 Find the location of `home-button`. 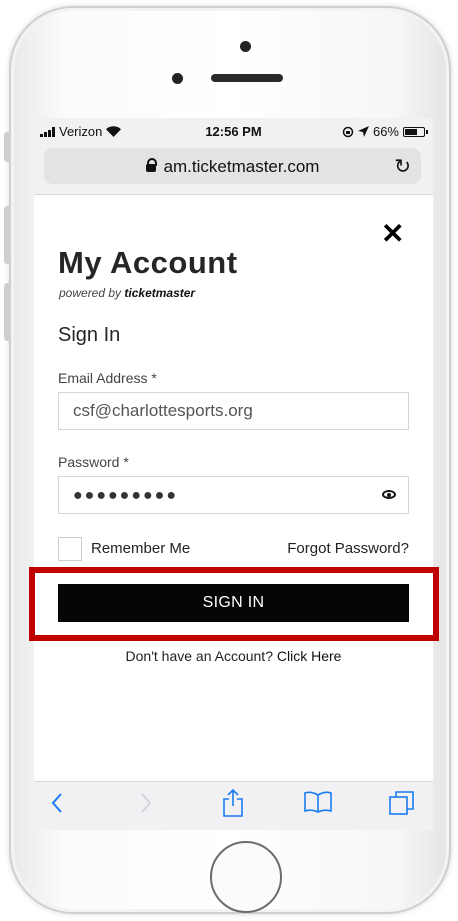

home-button is located at coordinates (246, 877).